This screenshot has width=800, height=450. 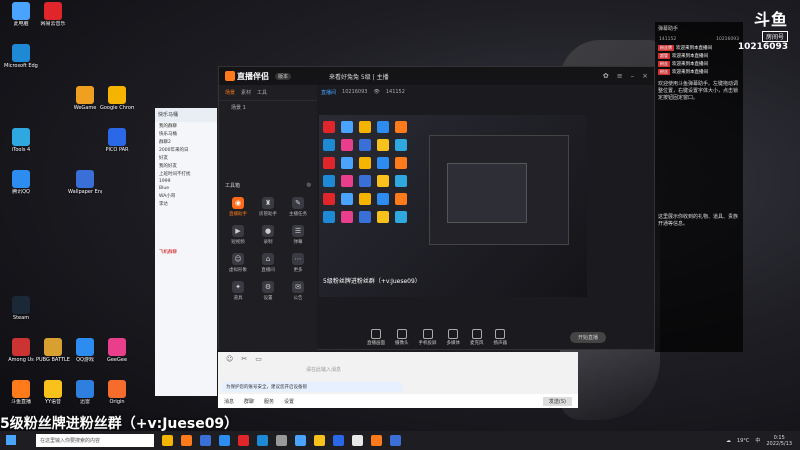 I want to click on footer-item: 设置, so click(x=289, y=401).